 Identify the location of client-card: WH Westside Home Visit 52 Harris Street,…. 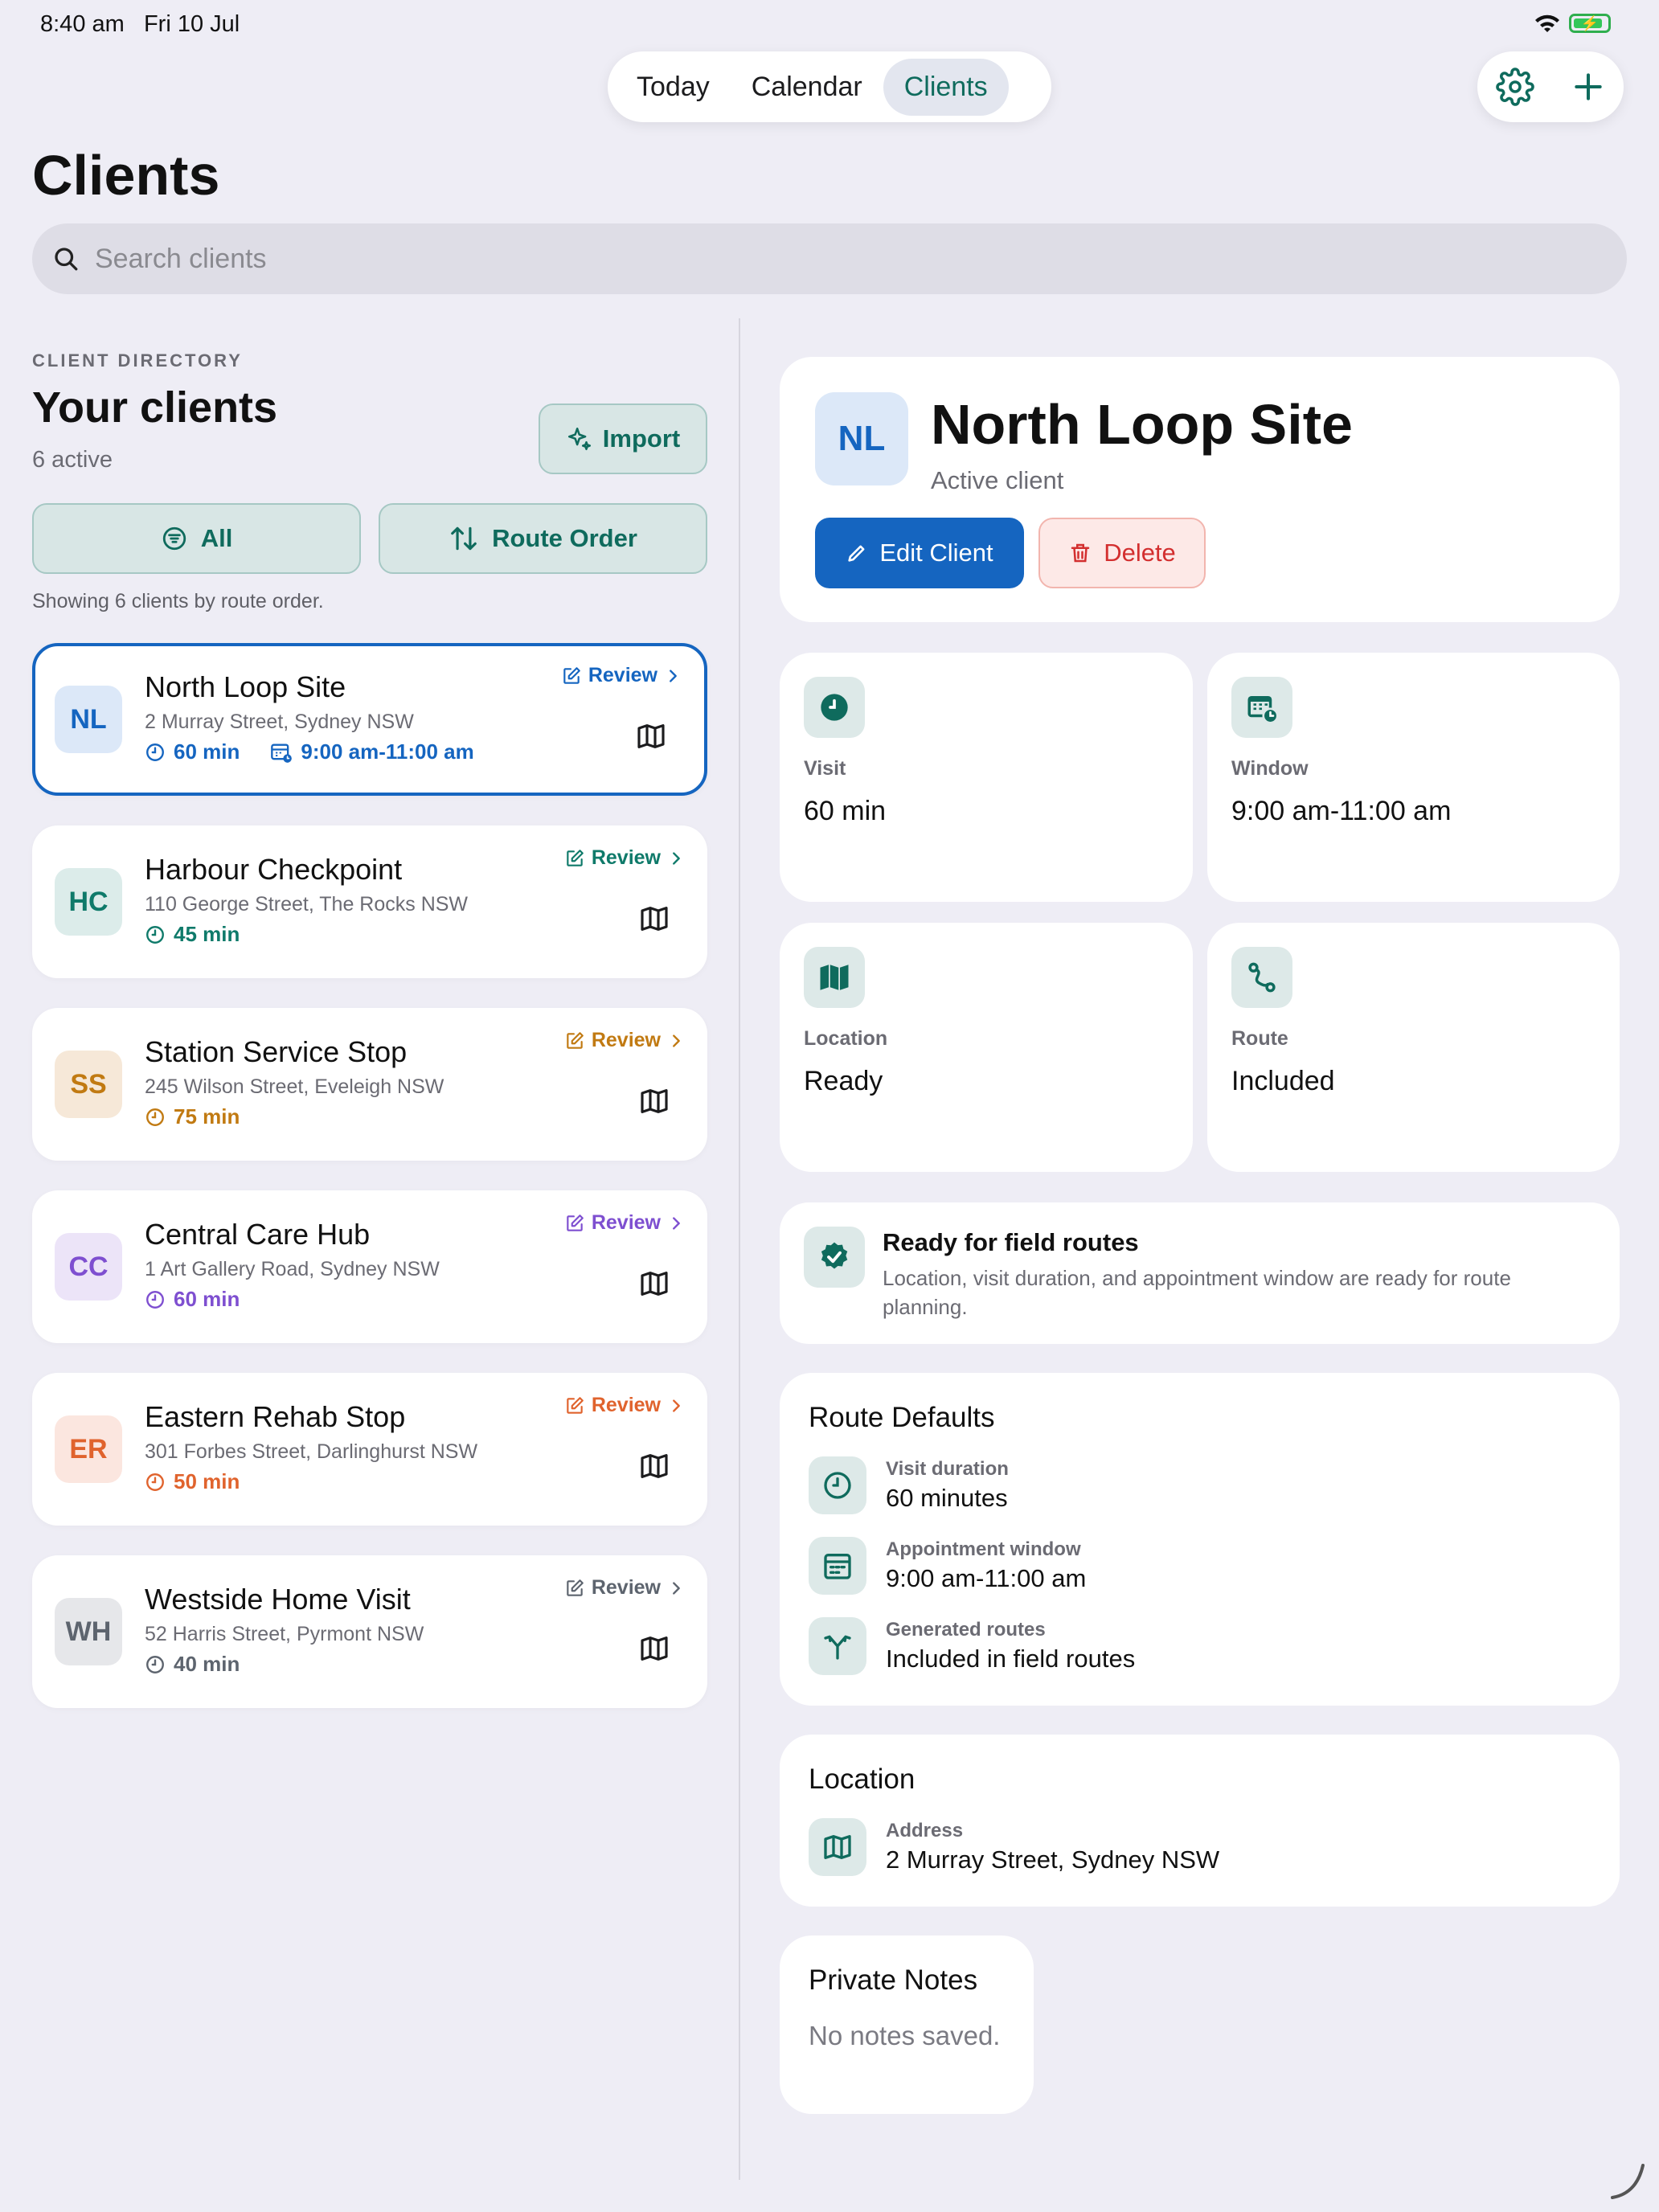
(369, 1631).